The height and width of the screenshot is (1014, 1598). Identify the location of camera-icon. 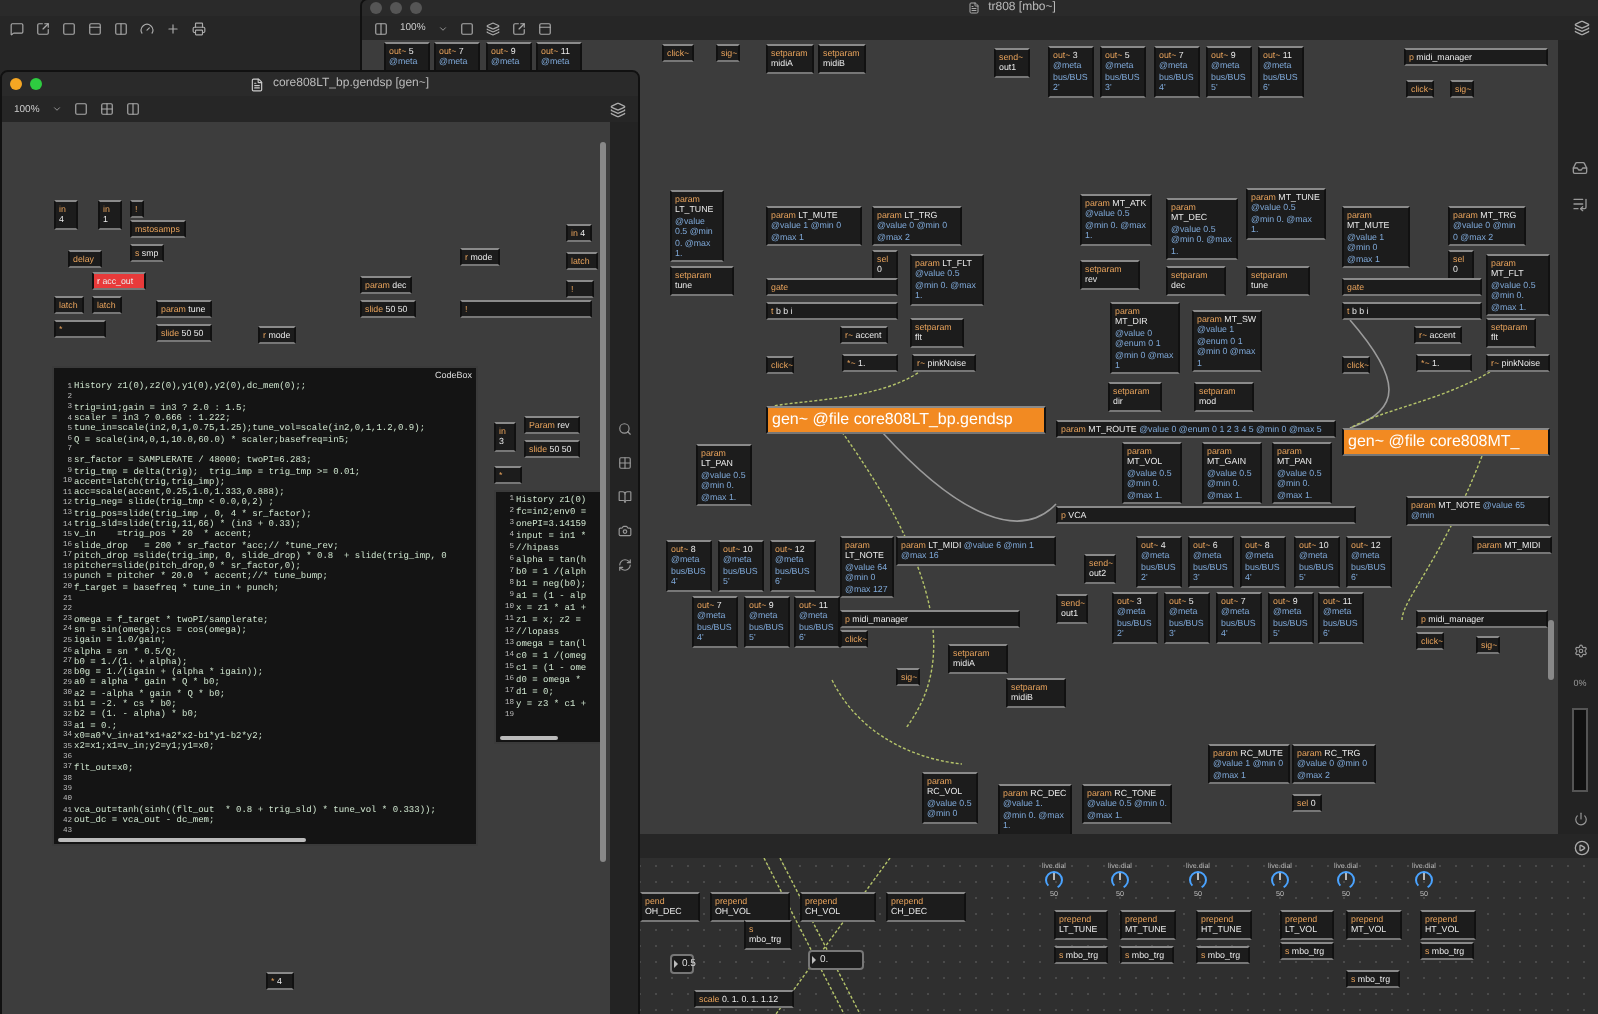
(624, 531).